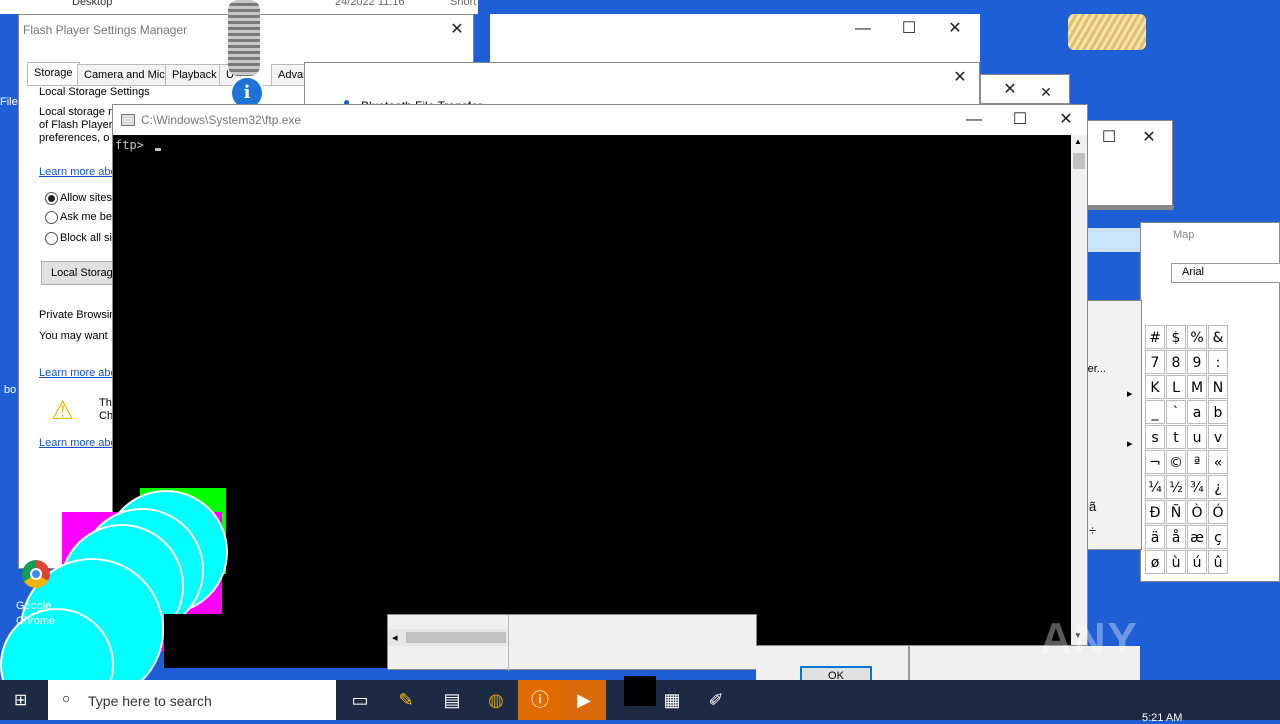 The width and height of the screenshot is (1280, 724). What do you see at coordinates (716, 700) in the screenshot?
I see `snip-icon: ✐` at bounding box center [716, 700].